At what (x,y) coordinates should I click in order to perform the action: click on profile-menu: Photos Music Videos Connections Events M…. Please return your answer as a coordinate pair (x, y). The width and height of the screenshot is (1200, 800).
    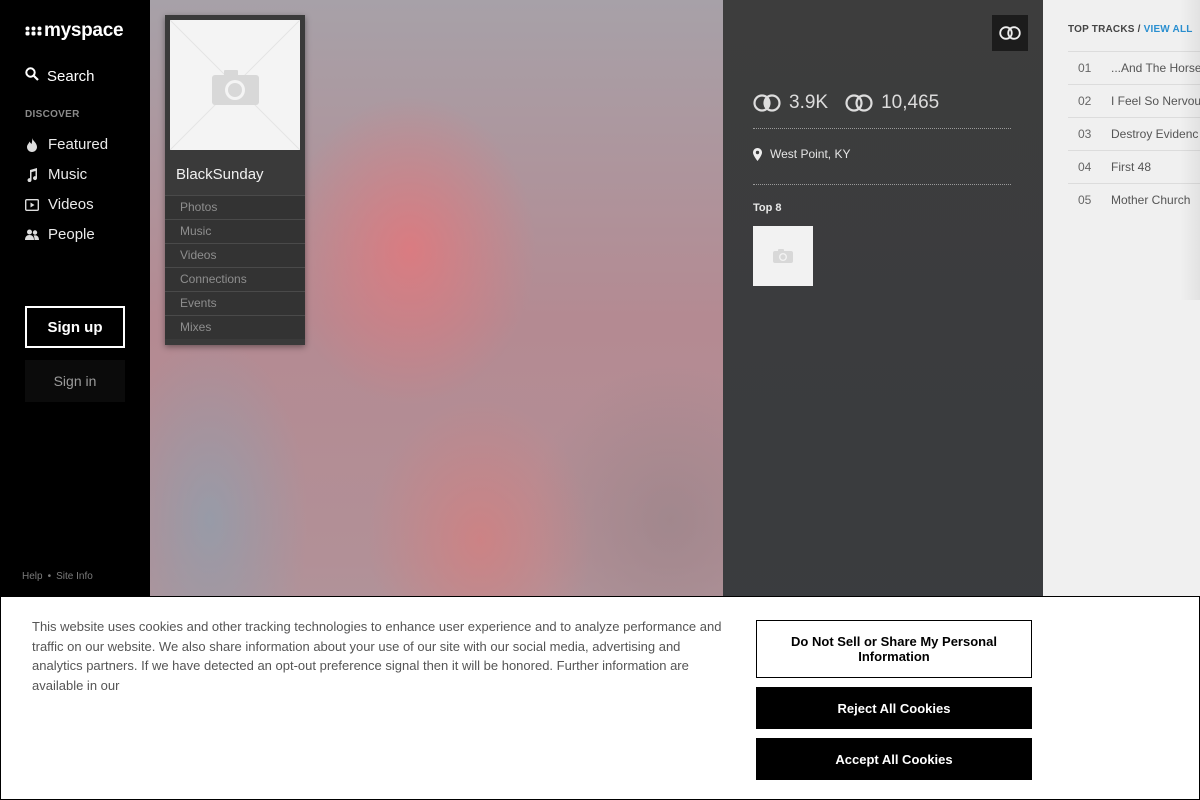
    Looking at the image, I should click on (235, 267).